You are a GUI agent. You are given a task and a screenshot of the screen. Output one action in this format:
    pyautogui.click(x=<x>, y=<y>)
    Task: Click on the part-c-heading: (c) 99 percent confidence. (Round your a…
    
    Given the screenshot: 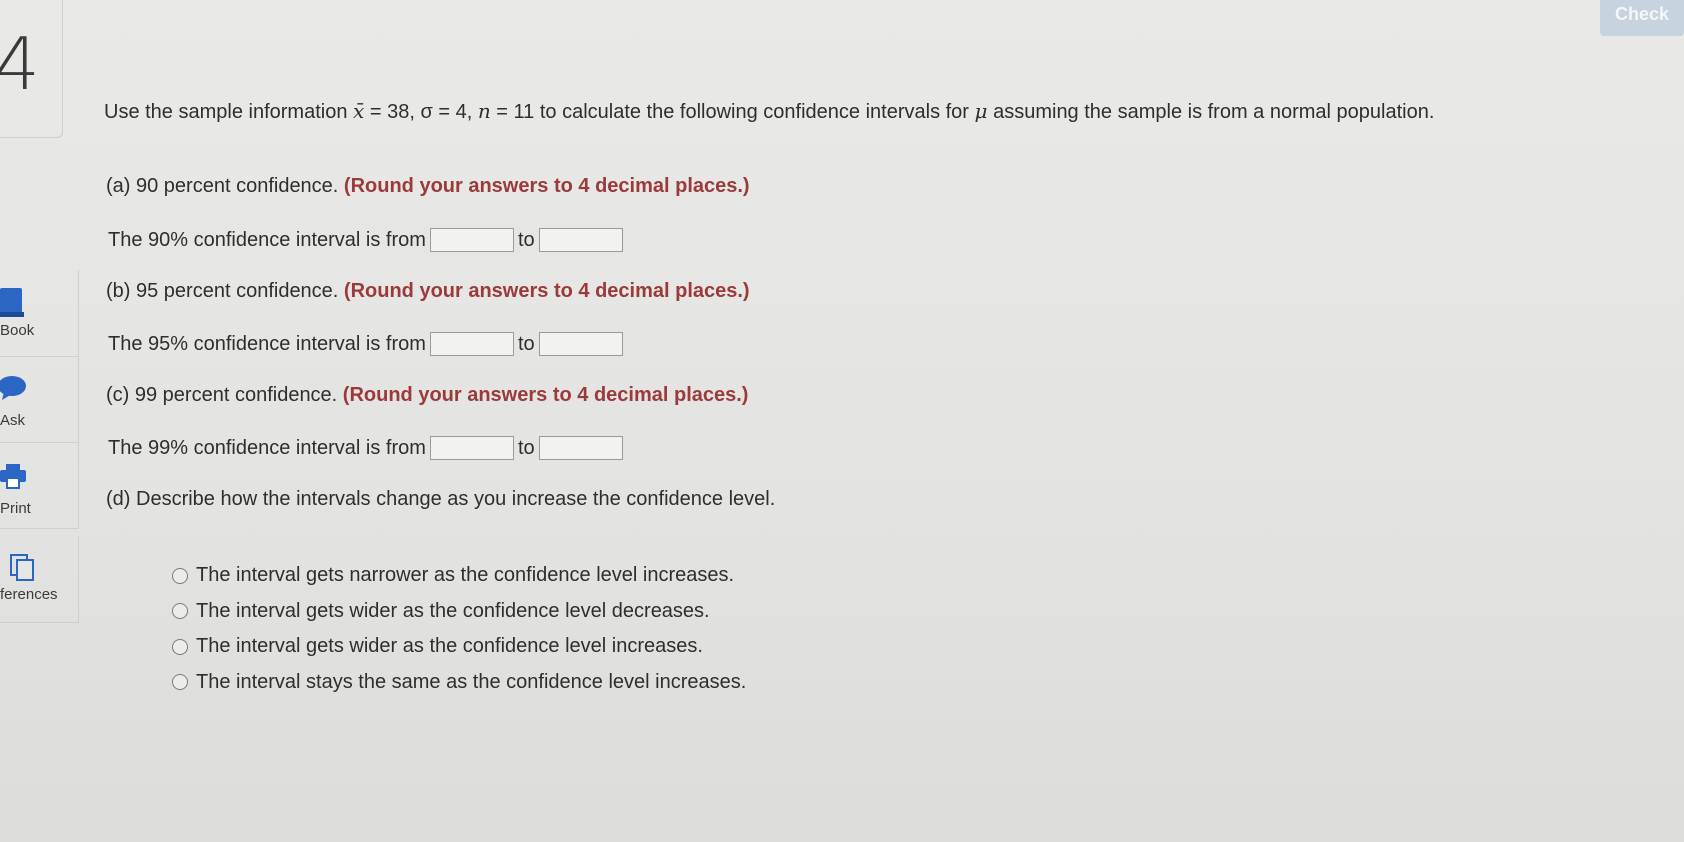 What is the action you would take?
    pyautogui.click(x=427, y=395)
    